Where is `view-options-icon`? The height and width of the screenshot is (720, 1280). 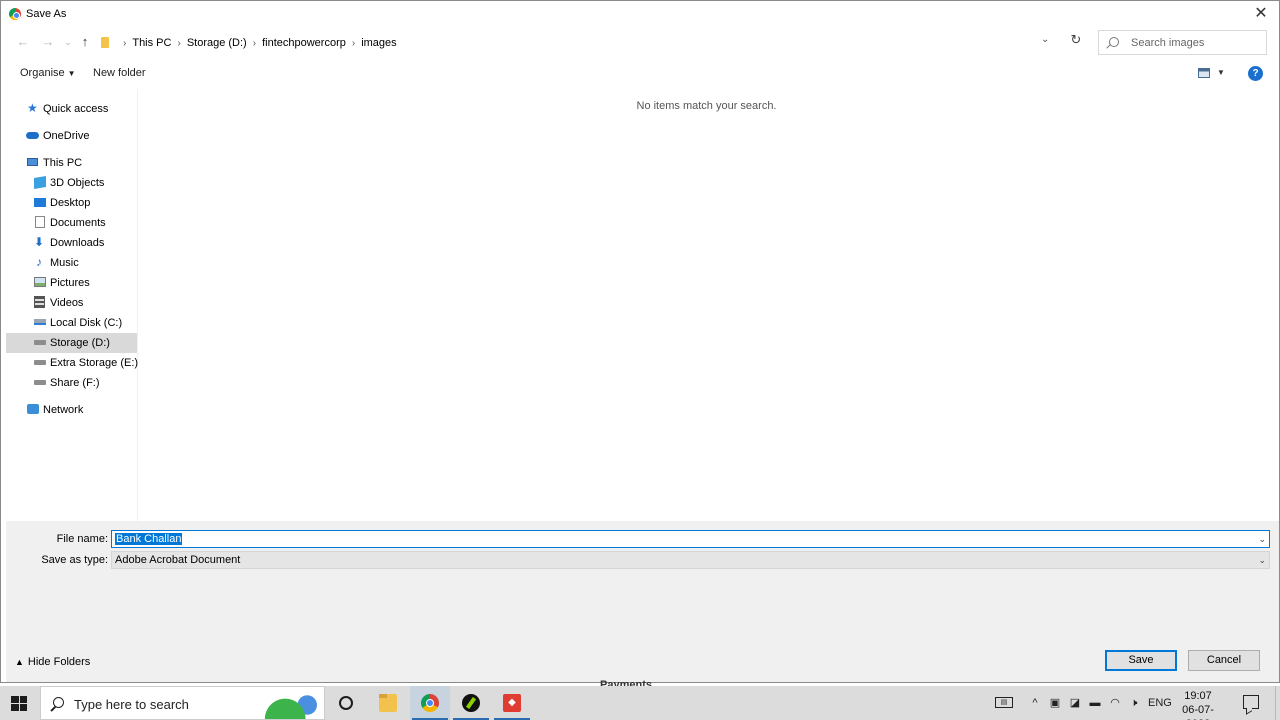
view-options-icon is located at coordinates (1204, 73).